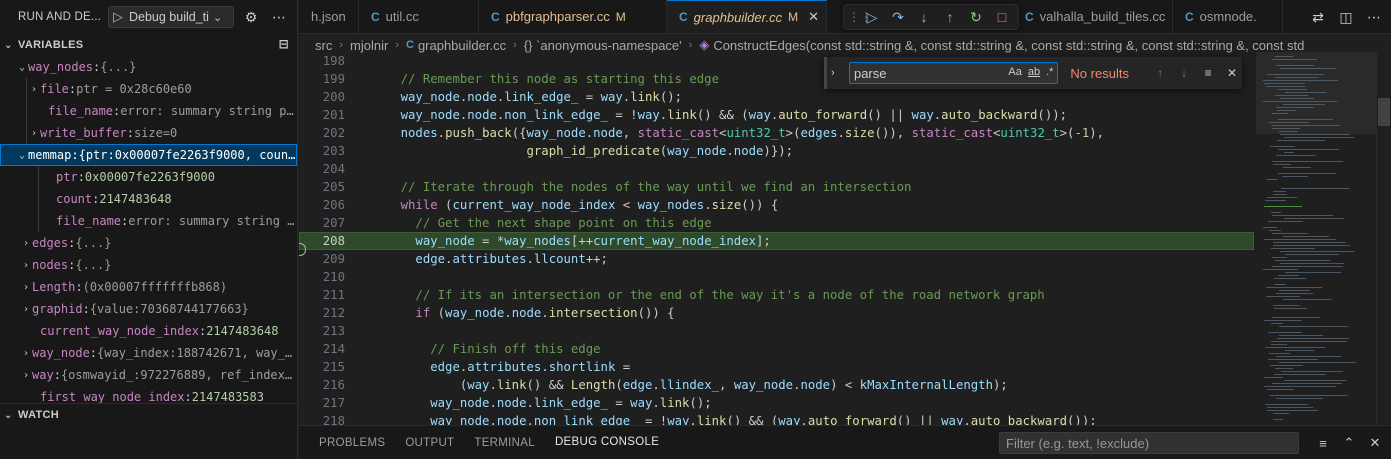 The height and width of the screenshot is (459, 1391). What do you see at coordinates (953, 73) in the screenshot?
I see `find-input: parse Aa ab .*` at bounding box center [953, 73].